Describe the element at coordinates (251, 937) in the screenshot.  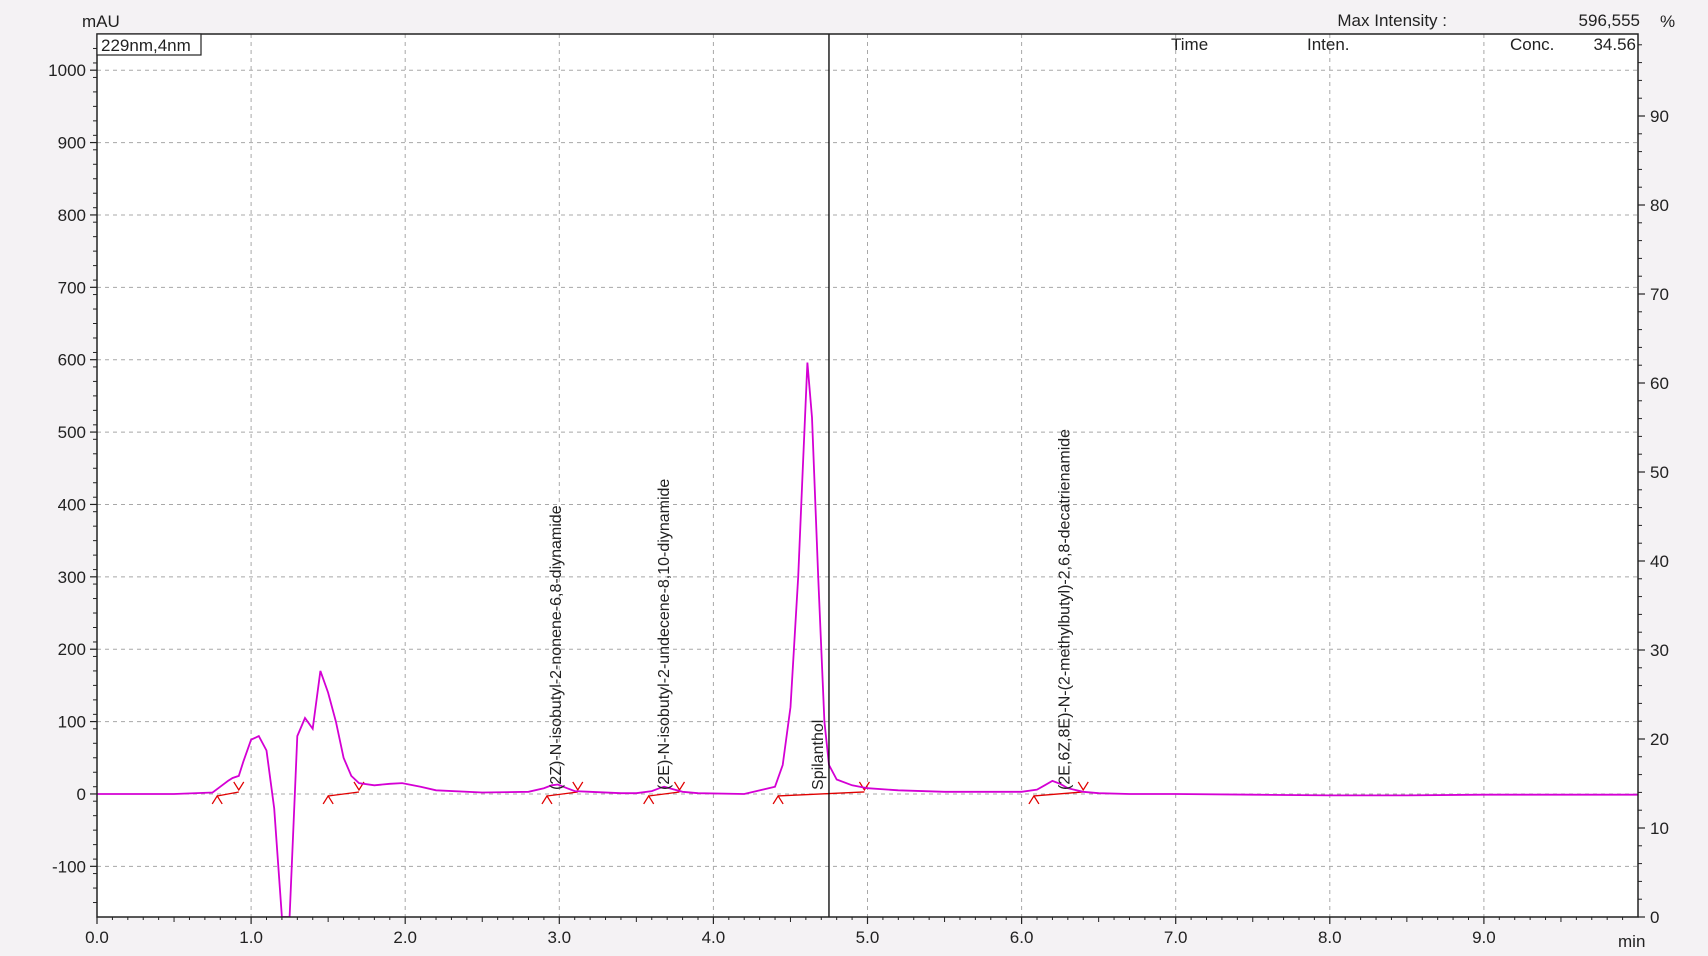
I see `x-tick-label: 1.0` at that location.